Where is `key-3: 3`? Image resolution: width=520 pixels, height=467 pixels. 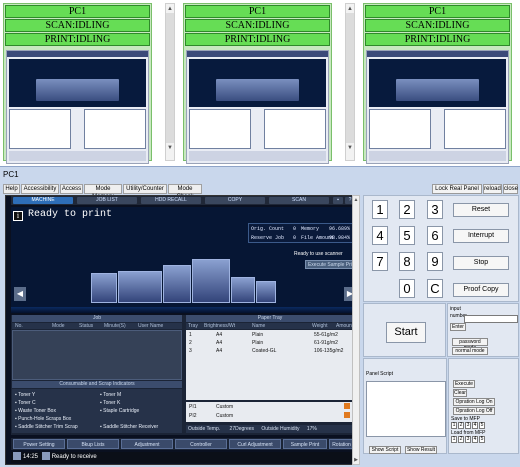 key-3: 3 is located at coordinates (435, 209).